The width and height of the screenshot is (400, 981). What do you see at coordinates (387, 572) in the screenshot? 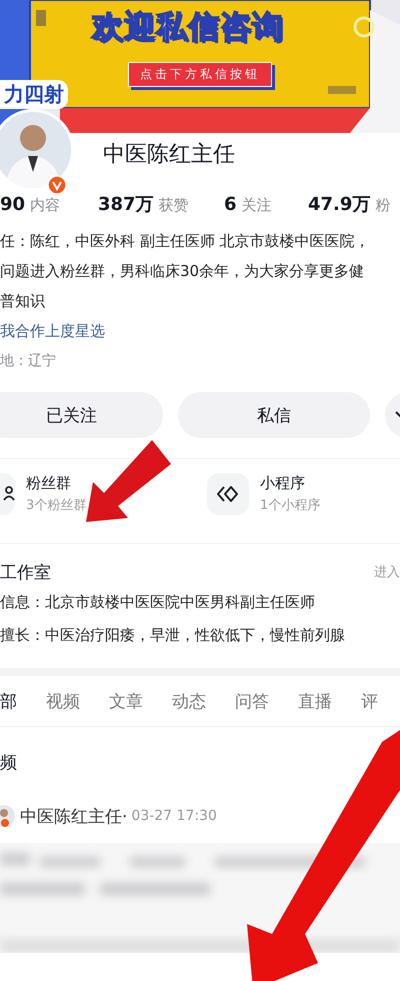
I see `enter-link: 进入` at bounding box center [387, 572].